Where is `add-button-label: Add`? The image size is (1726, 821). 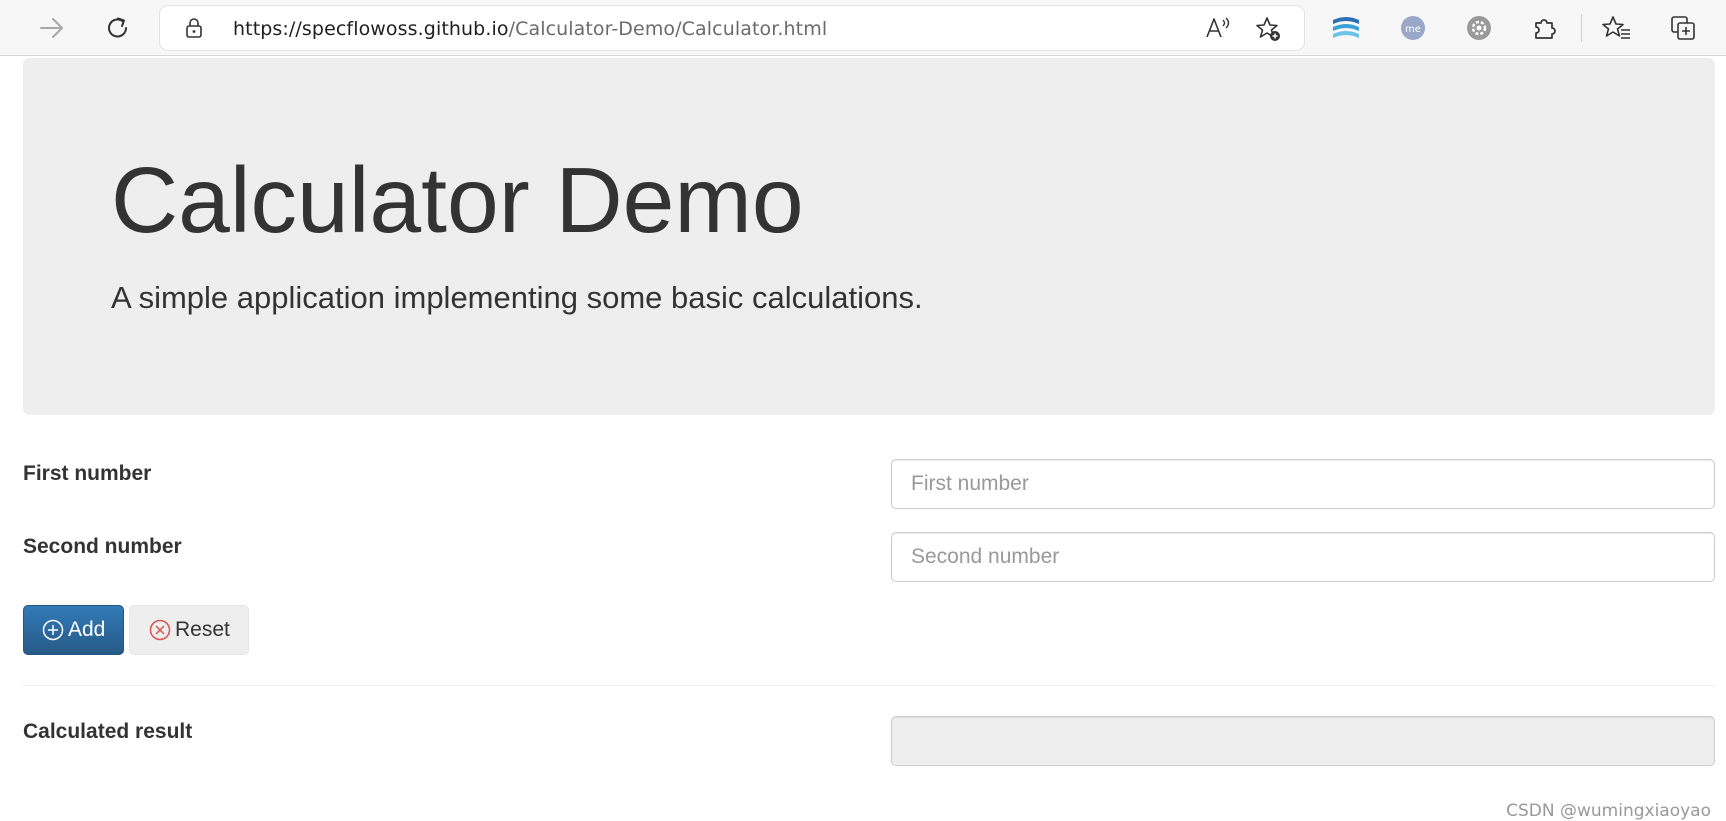
add-button-label: Add is located at coordinates (87, 629).